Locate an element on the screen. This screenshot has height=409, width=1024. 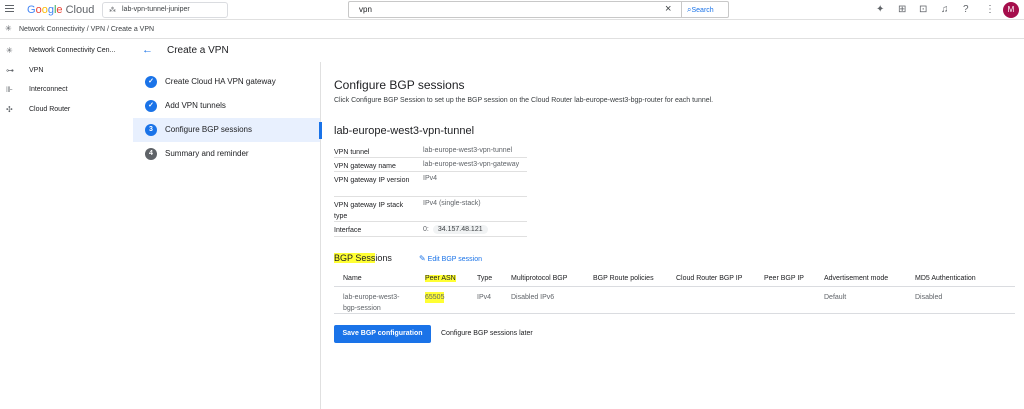
save-bgp-configuration-button: Save BGP configuration is located at coordinates (382, 334).